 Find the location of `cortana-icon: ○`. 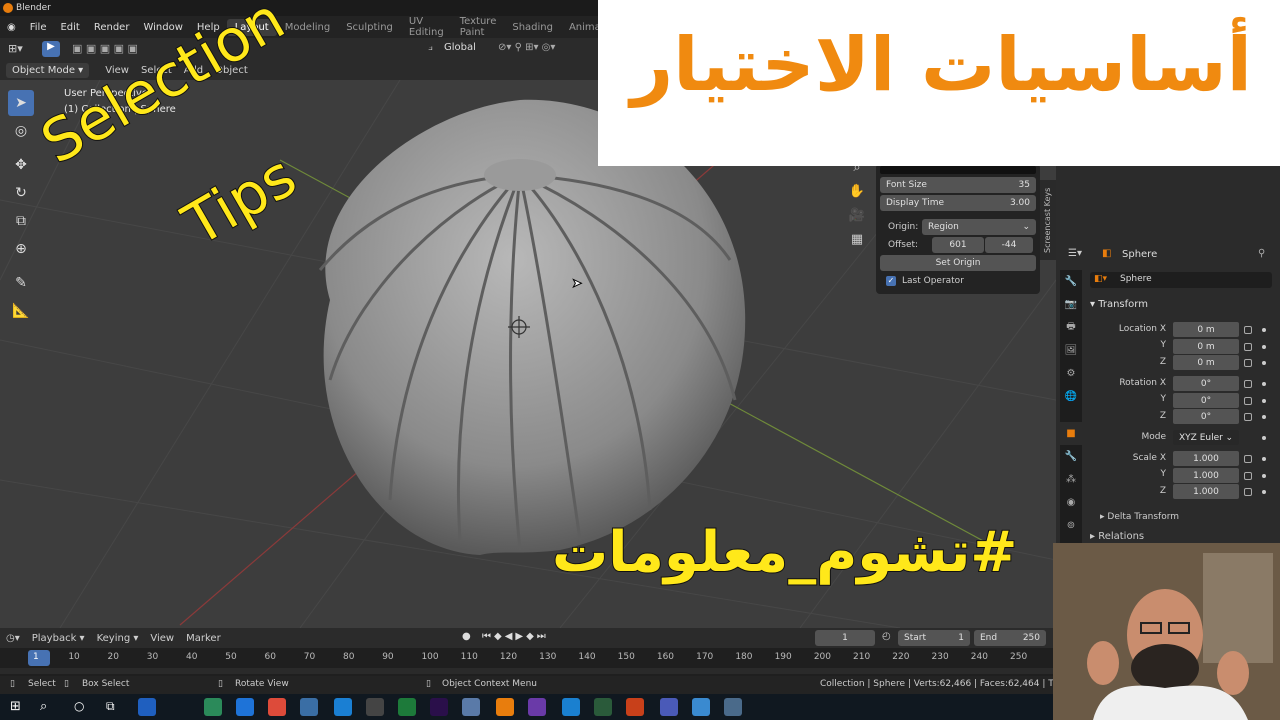

cortana-icon: ○ is located at coordinates (79, 706).